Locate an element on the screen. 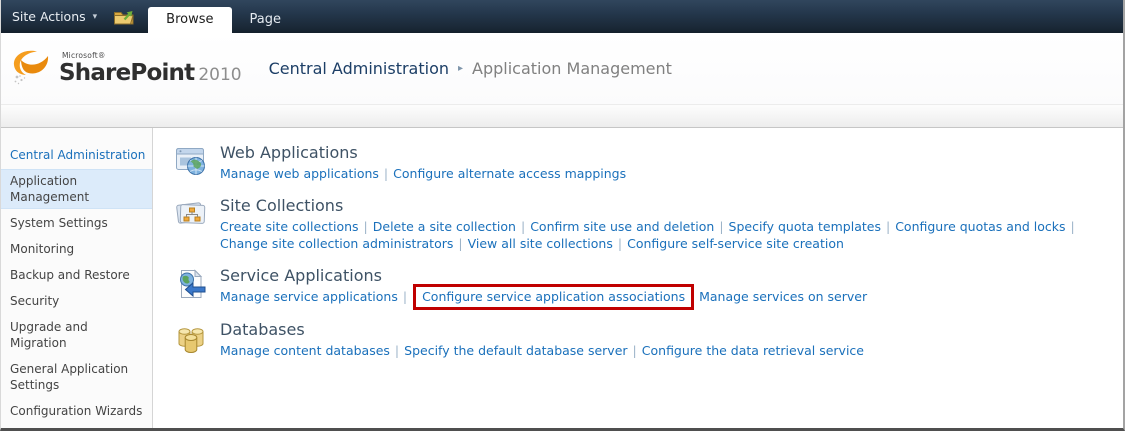  section-title: Service Applications is located at coordinates (301, 275).